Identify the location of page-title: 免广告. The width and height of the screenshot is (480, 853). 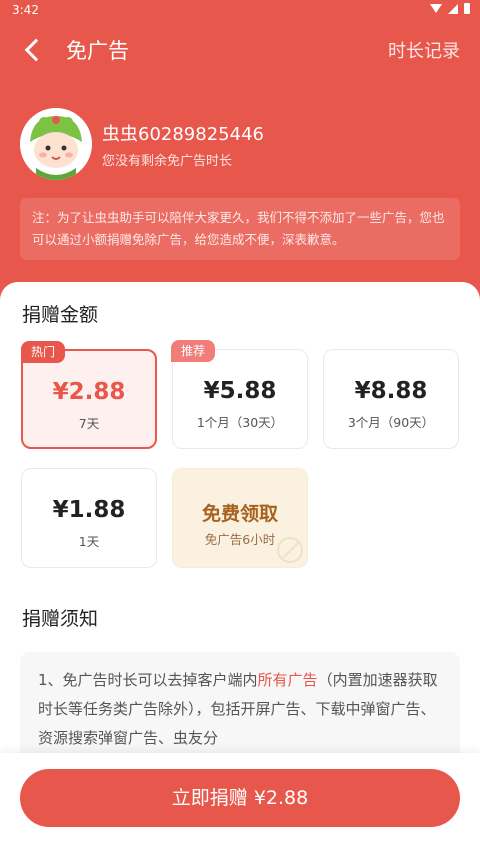
(97, 51).